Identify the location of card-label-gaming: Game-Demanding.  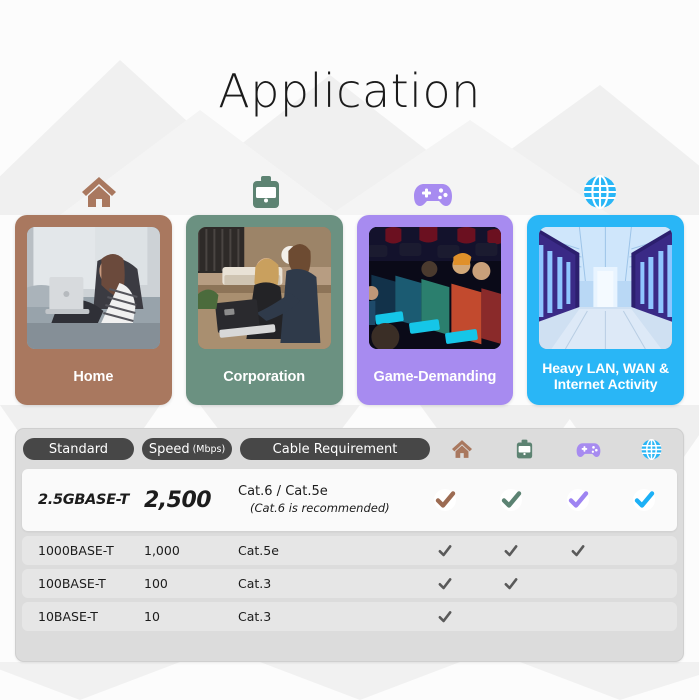
(435, 376).